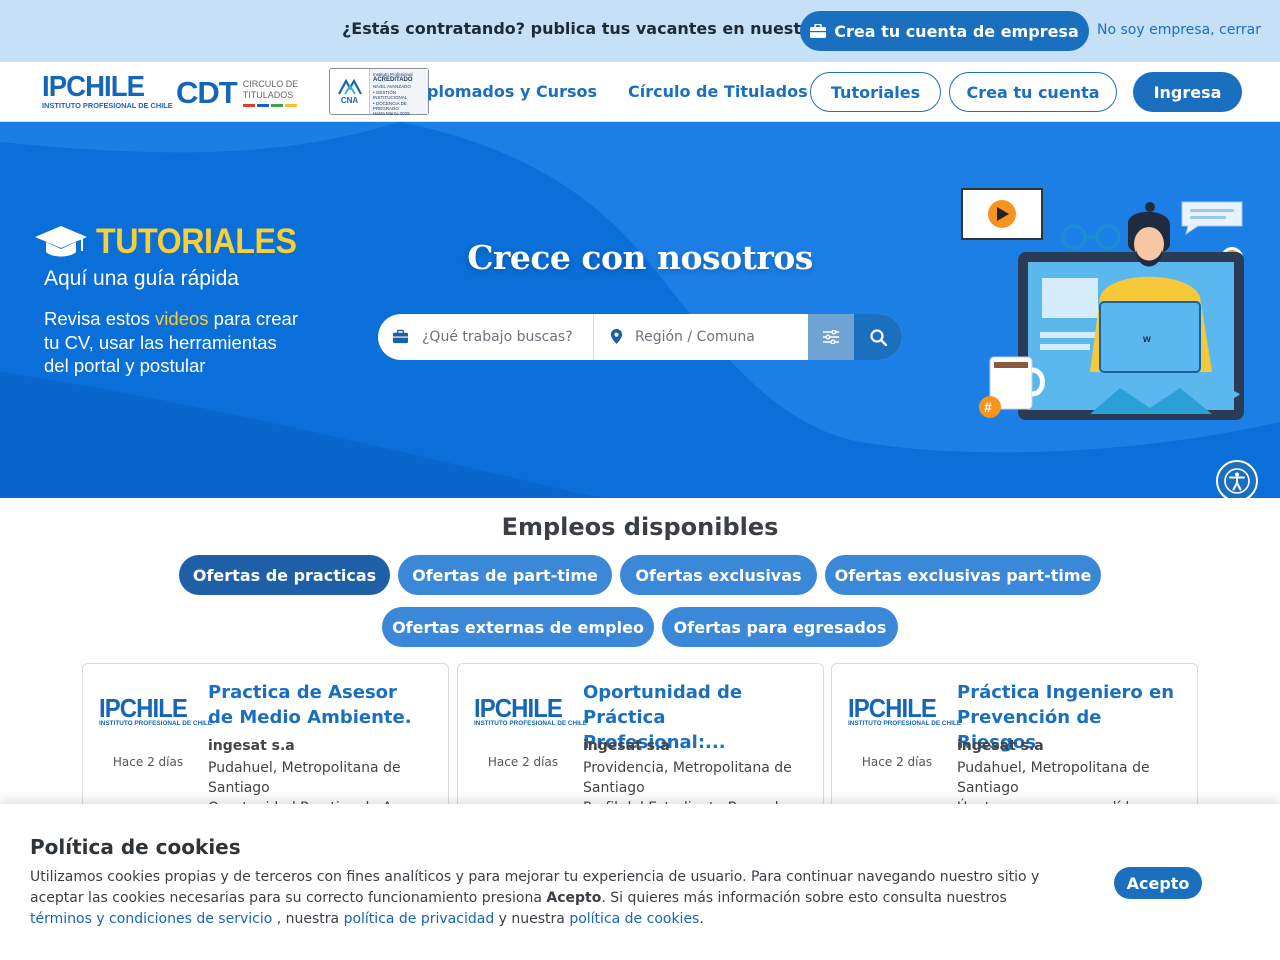 This screenshot has height=960, width=1280. What do you see at coordinates (695, 337) in the screenshot?
I see `location-search-placeholder: Región / Comuna` at bounding box center [695, 337].